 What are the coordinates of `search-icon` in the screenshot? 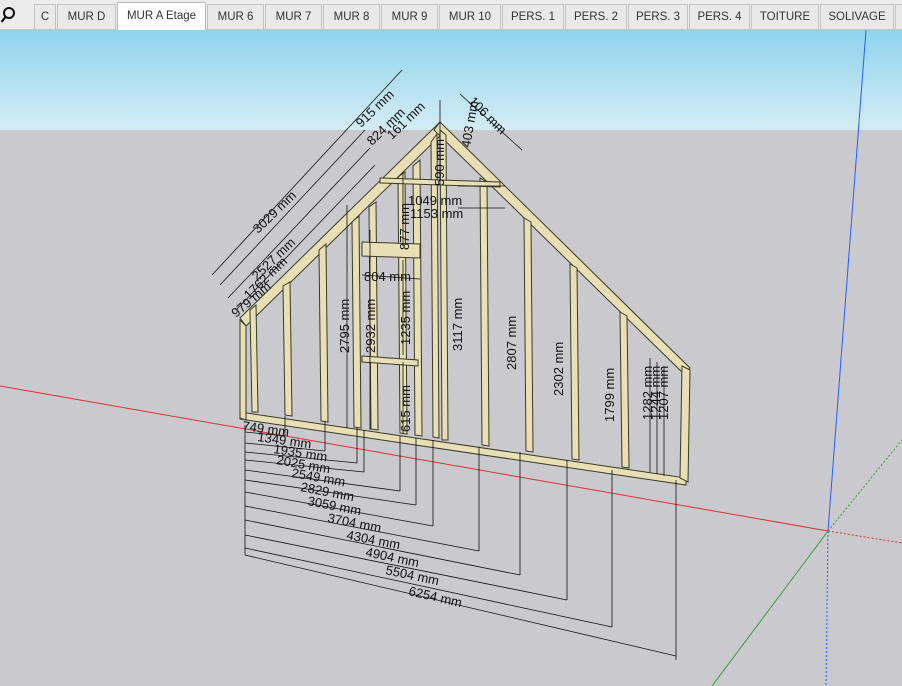 It's located at (10, 15).